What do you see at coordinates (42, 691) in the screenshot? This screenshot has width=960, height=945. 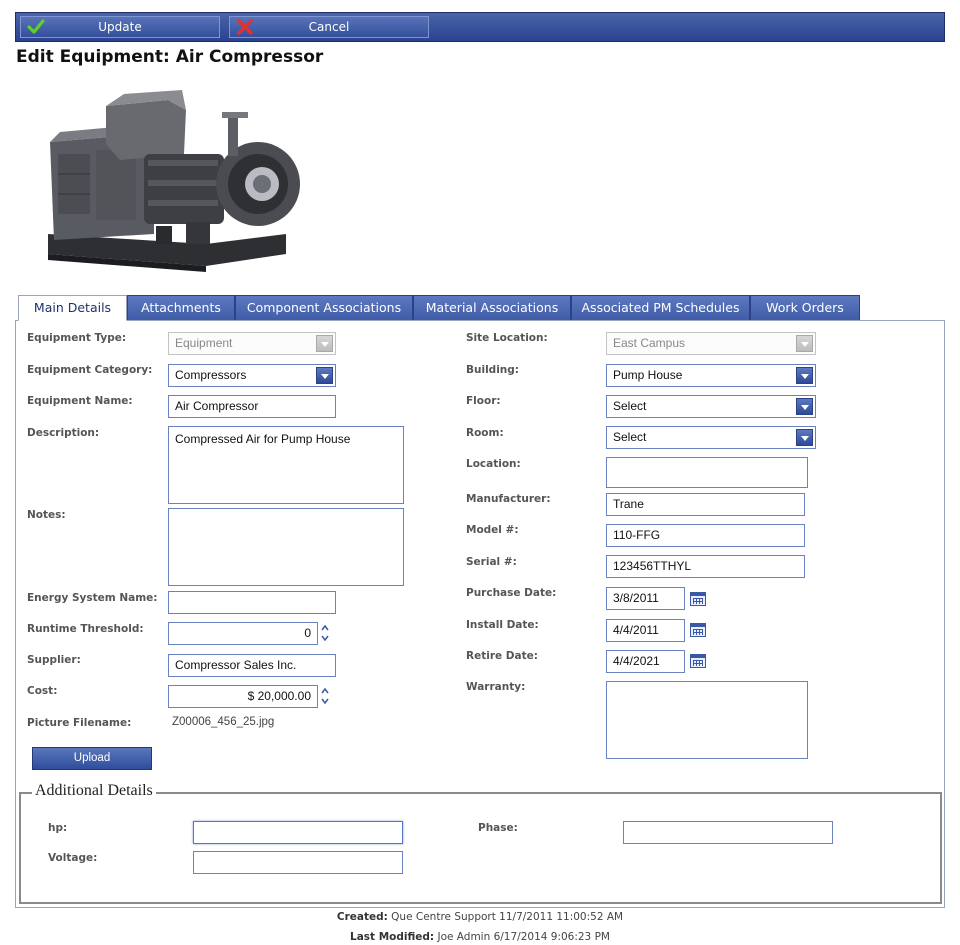 I see `cost-label: Cost:` at bounding box center [42, 691].